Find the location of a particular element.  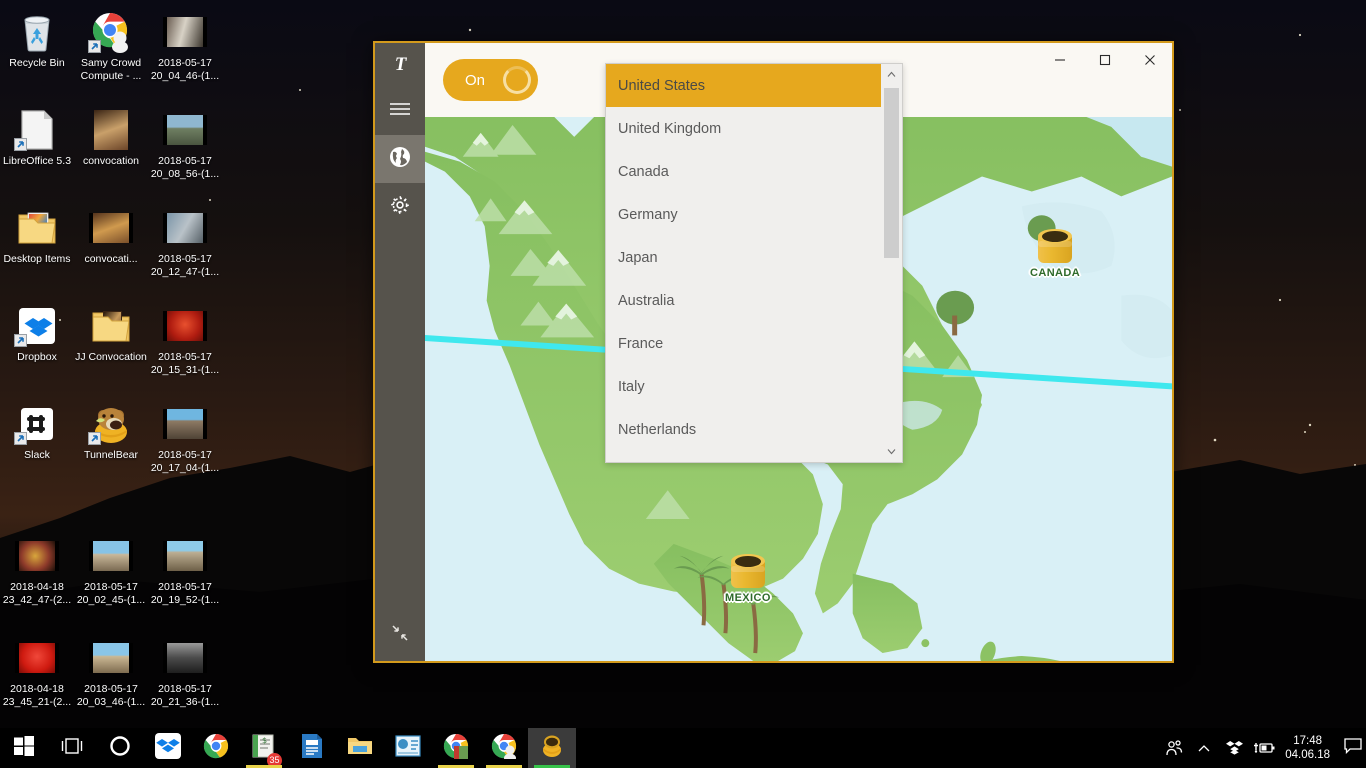

taskbar-clock: 17:48 04.06.18 is located at coordinates (1309, 748).